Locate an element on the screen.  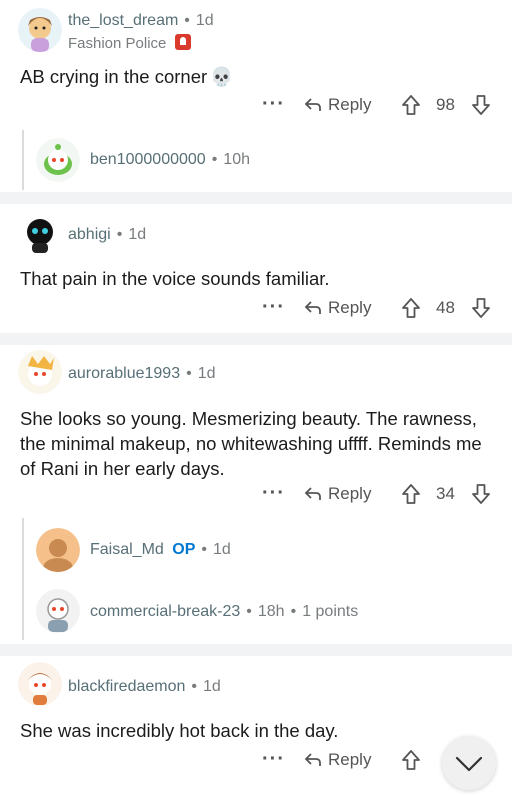
comment-meta: commercial-break-23 • 18h • 1 points is located at coordinates (224, 612).